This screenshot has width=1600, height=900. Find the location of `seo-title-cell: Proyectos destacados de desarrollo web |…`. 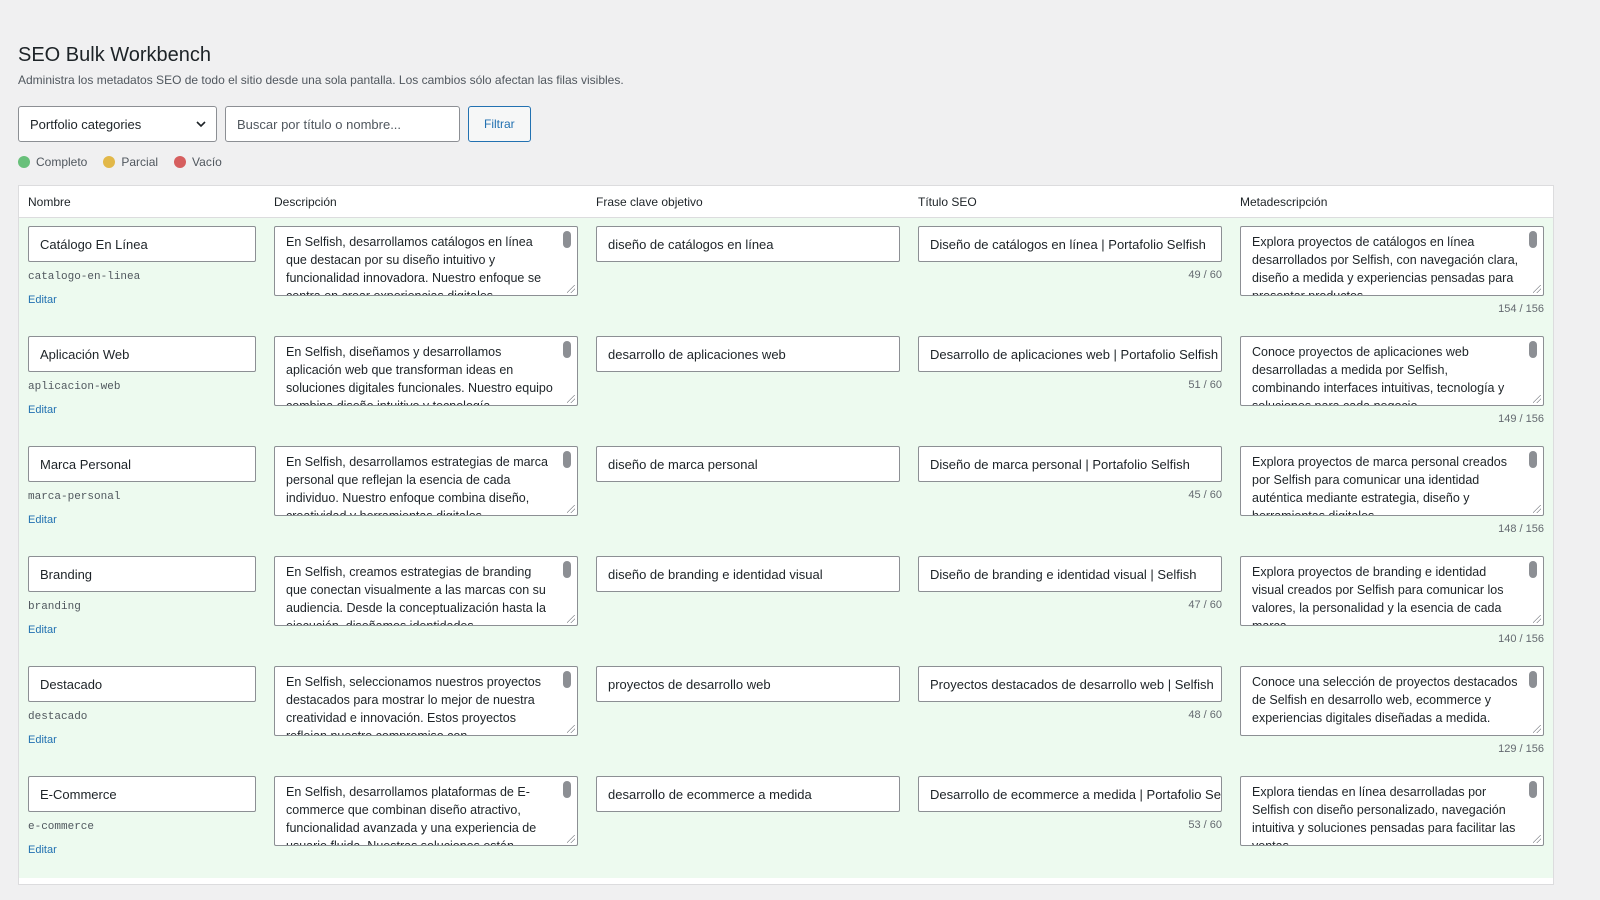

seo-title-cell: Proyectos destacados de desarrollo web |… is located at coordinates (1070, 717).